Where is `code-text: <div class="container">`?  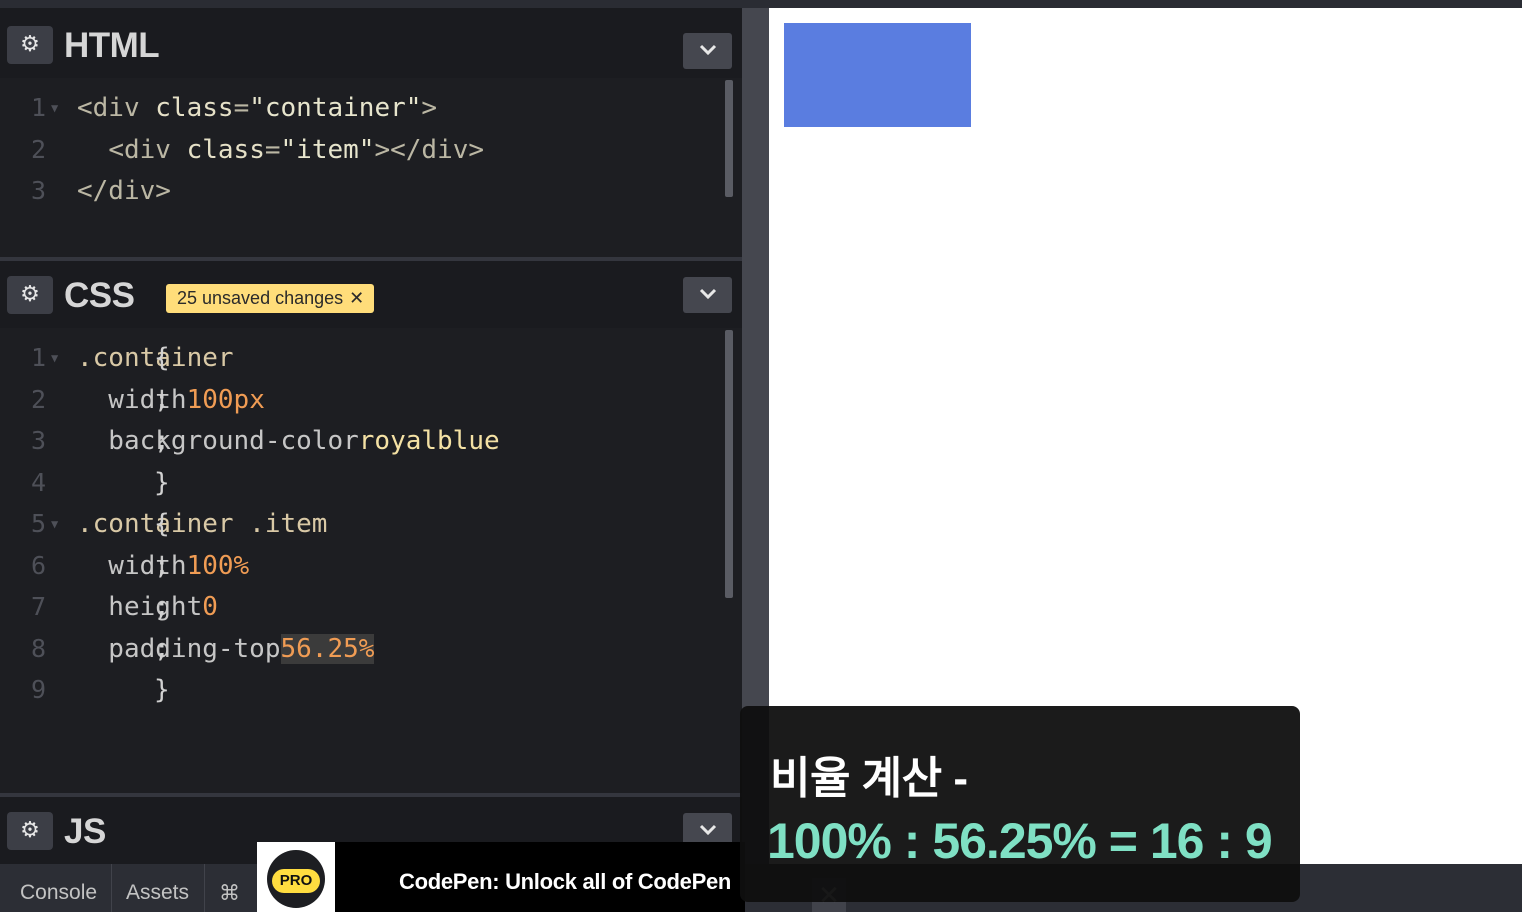 code-text: <div class="container"> is located at coordinates (257, 108).